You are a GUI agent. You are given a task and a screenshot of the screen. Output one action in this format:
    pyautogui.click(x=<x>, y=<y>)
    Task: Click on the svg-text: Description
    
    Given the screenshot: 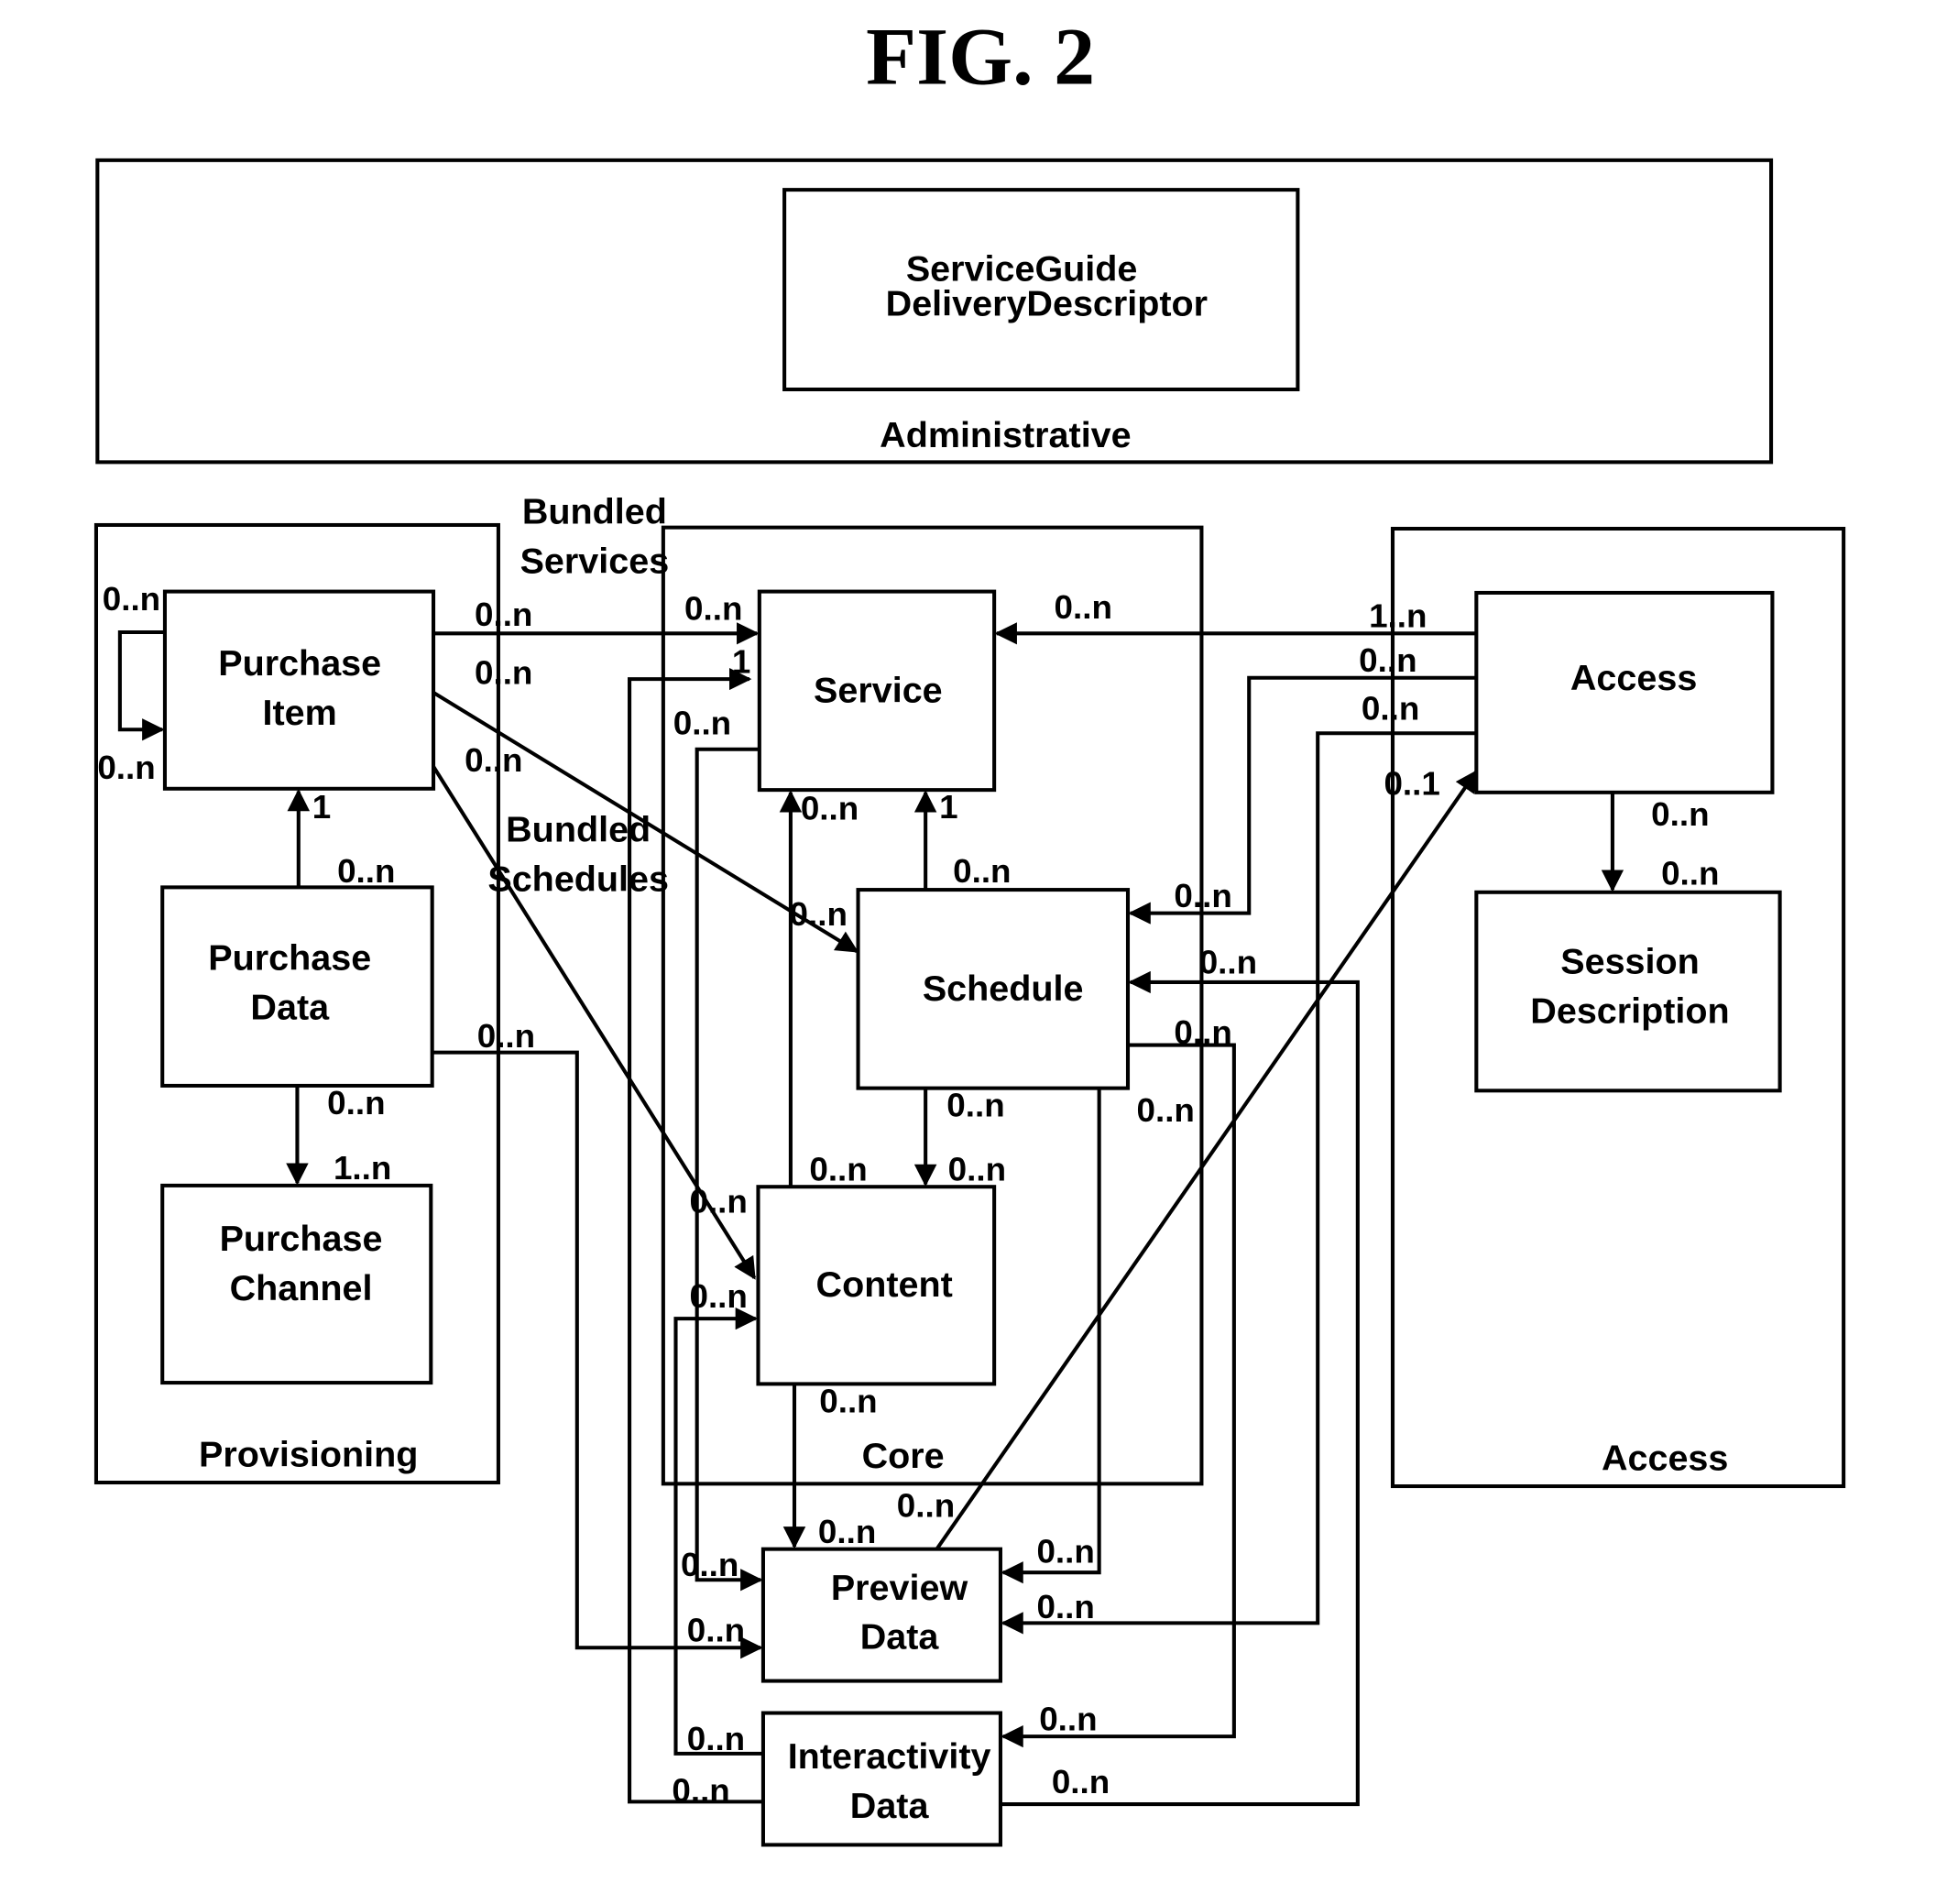 What is the action you would take?
    pyautogui.click(x=1629, y=1011)
    